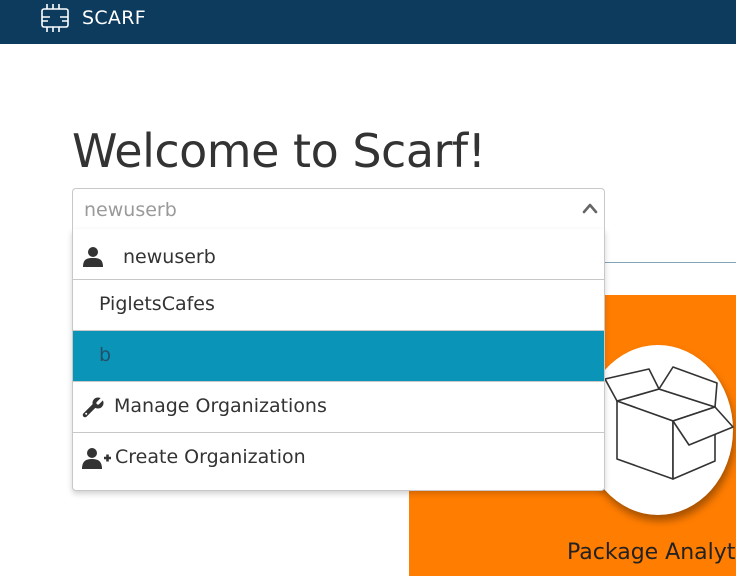 The width and height of the screenshot is (736, 576). What do you see at coordinates (338, 356) in the screenshot?
I see `option-b: b` at bounding box center [338, 356].